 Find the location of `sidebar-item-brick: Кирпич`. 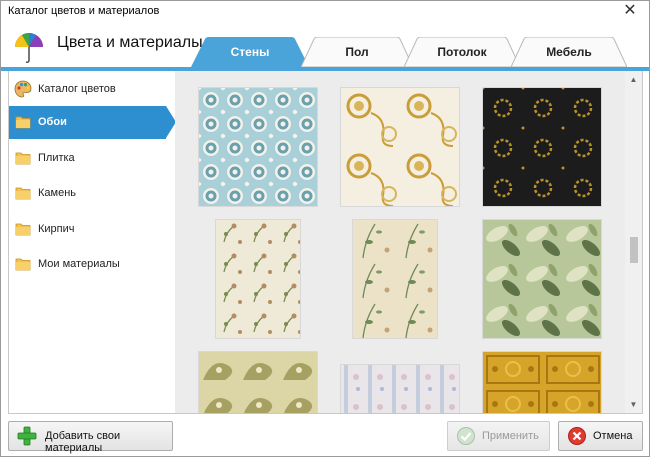

sidebar-item-brick: Кирпич is located at coordinates (92, 229).